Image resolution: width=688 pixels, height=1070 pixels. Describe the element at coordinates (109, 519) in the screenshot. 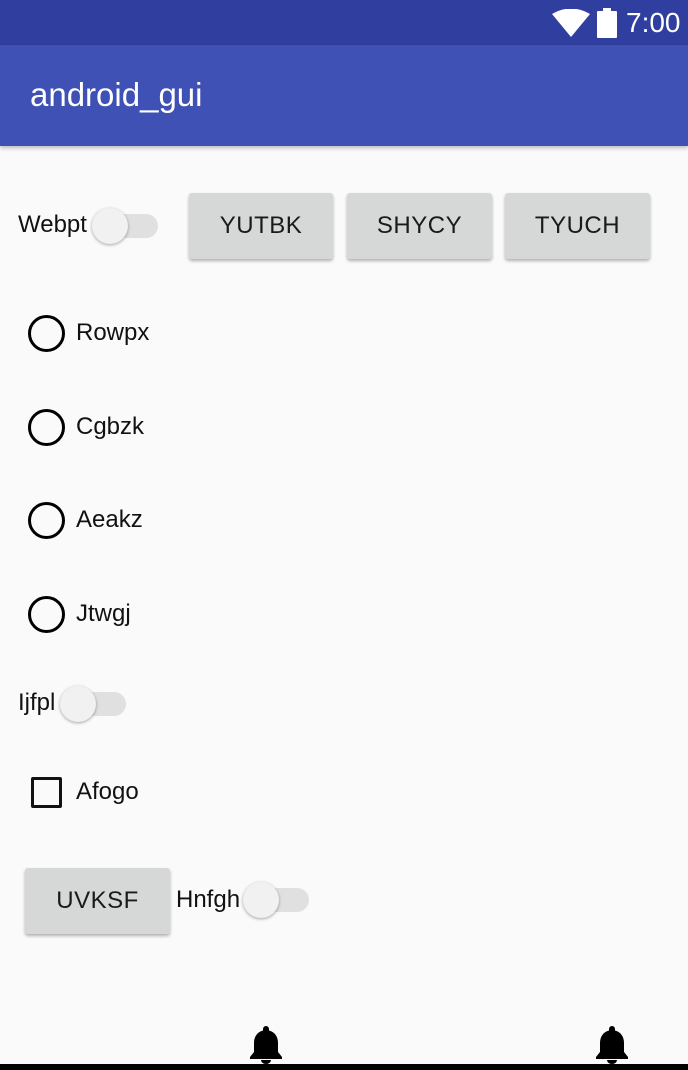

I see `radio-label: Aeakz` at that location.